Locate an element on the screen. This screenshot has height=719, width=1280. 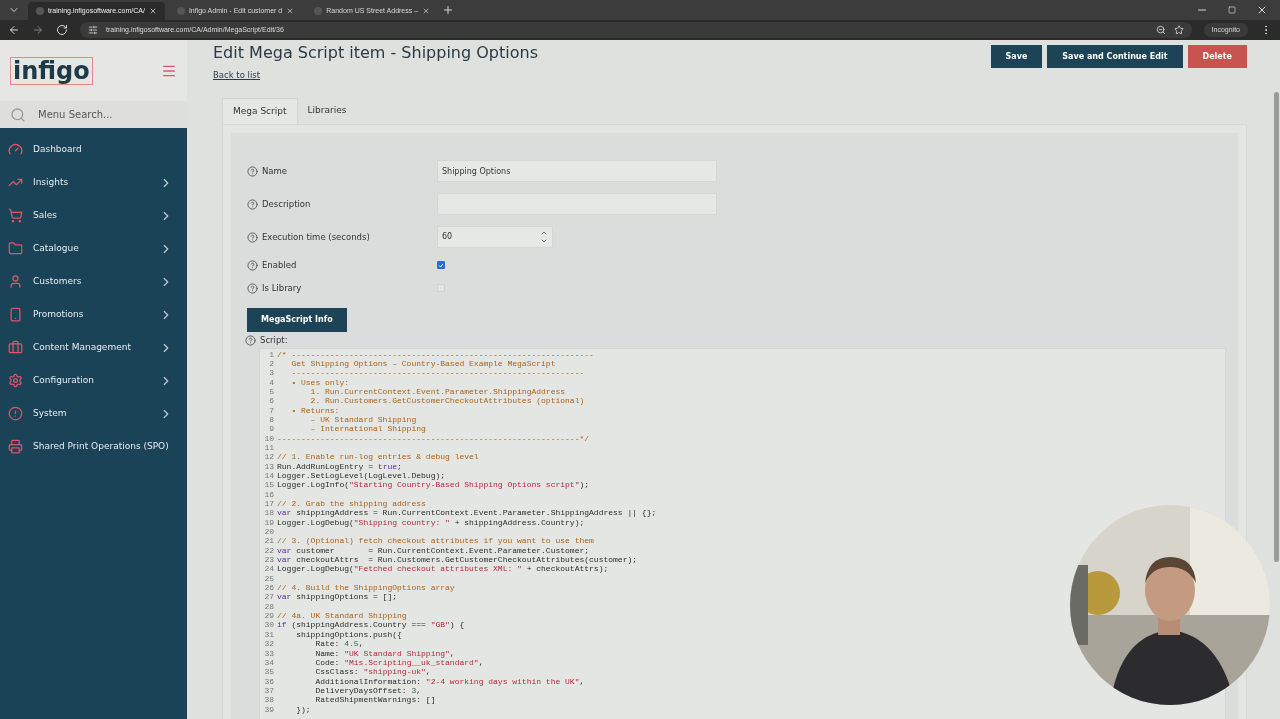
code-line: Name: "UK Standard Shipping", is located at coordinates (384, 653).